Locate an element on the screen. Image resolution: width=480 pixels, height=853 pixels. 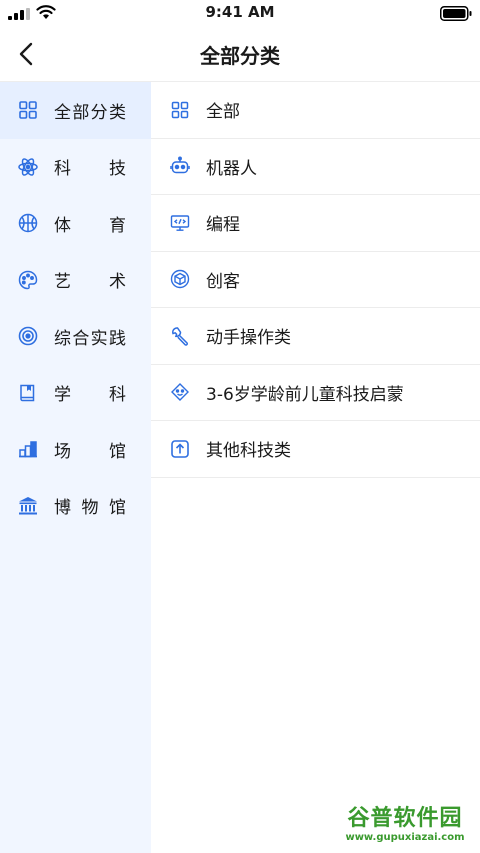
sidebar-item-sports: 体育 is located at coordinates (75, 223).